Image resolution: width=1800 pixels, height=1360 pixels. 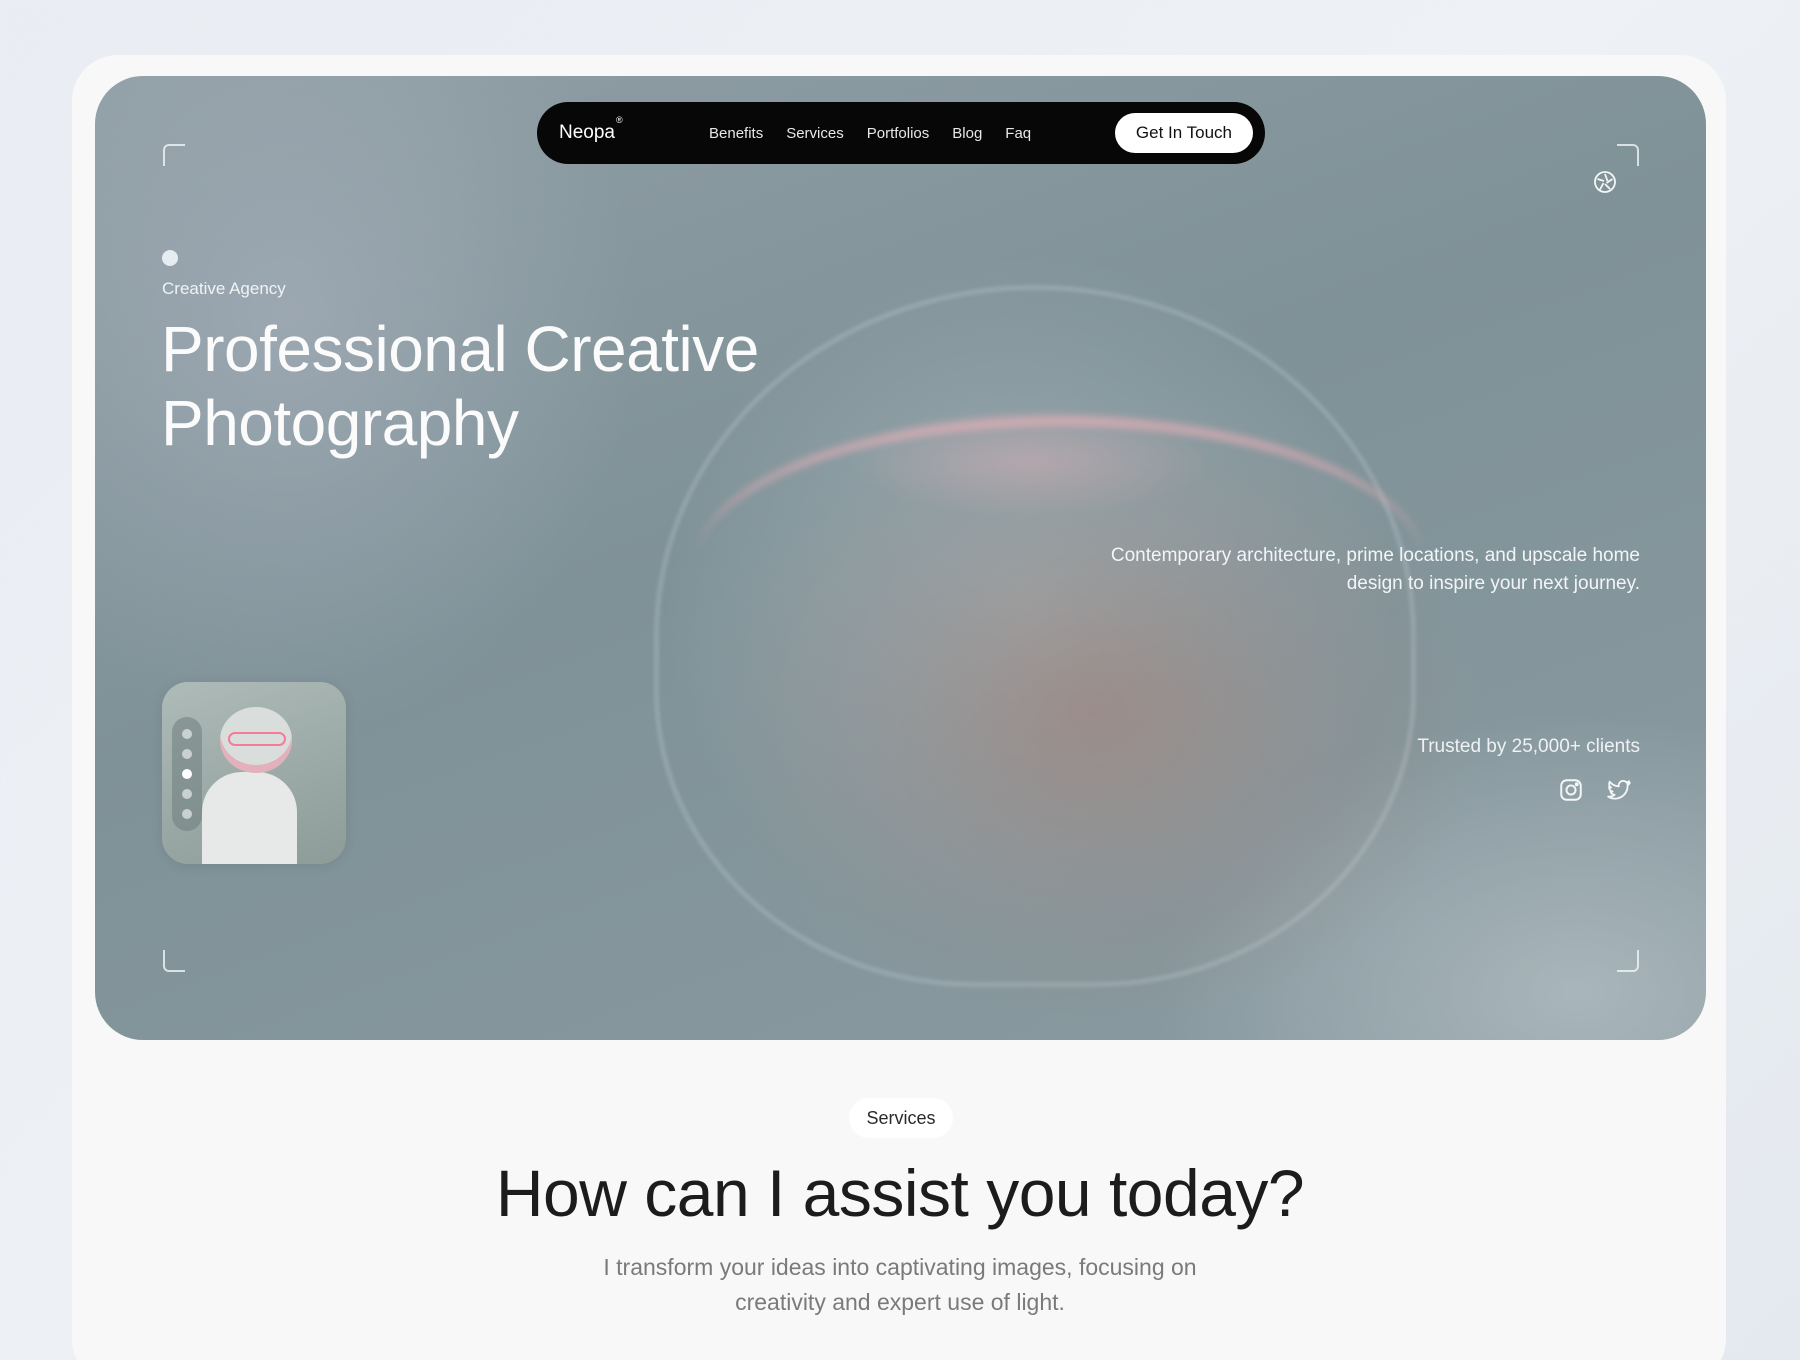 What do you see at coordinates (460, 386) in the screenshot?
I see `hero-headline: Professional Creative Photography` at bounding box center [460, 386].